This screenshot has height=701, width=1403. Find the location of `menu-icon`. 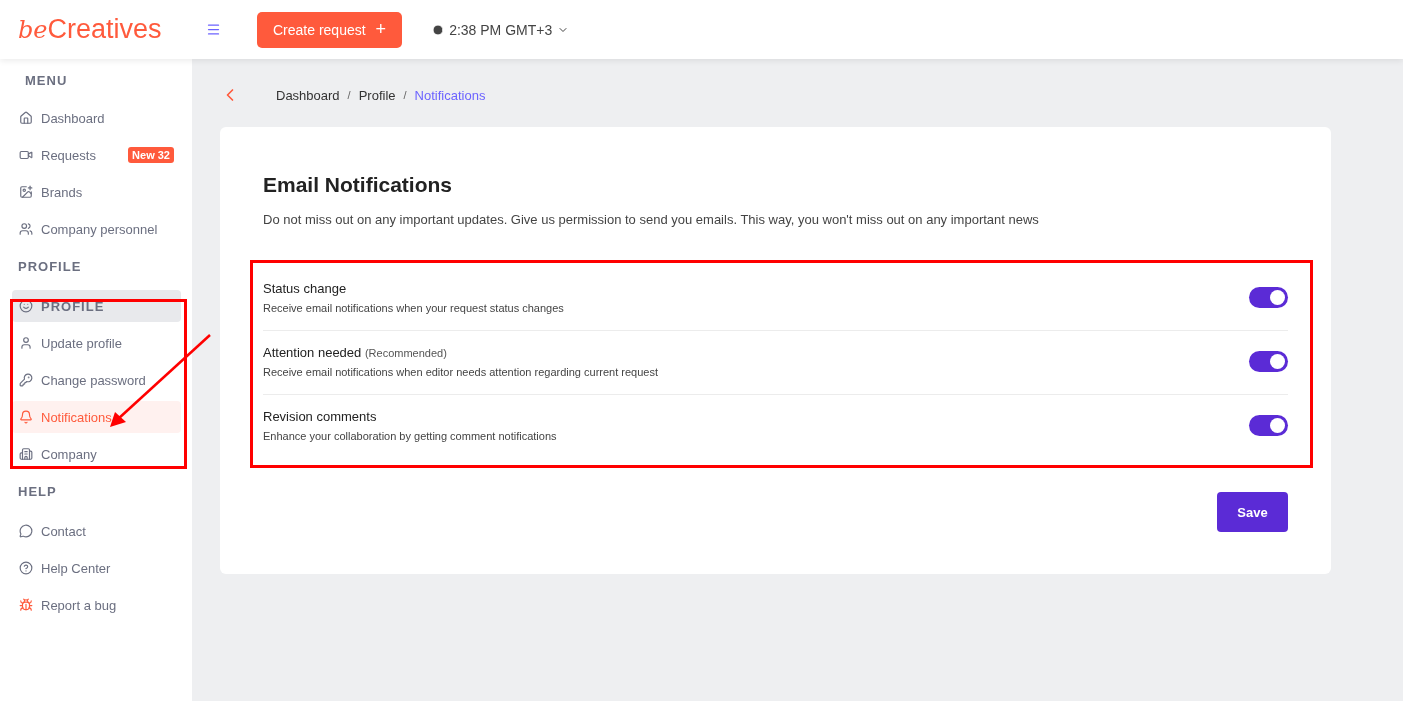

menu-icon is located at coordinates (213, 29).